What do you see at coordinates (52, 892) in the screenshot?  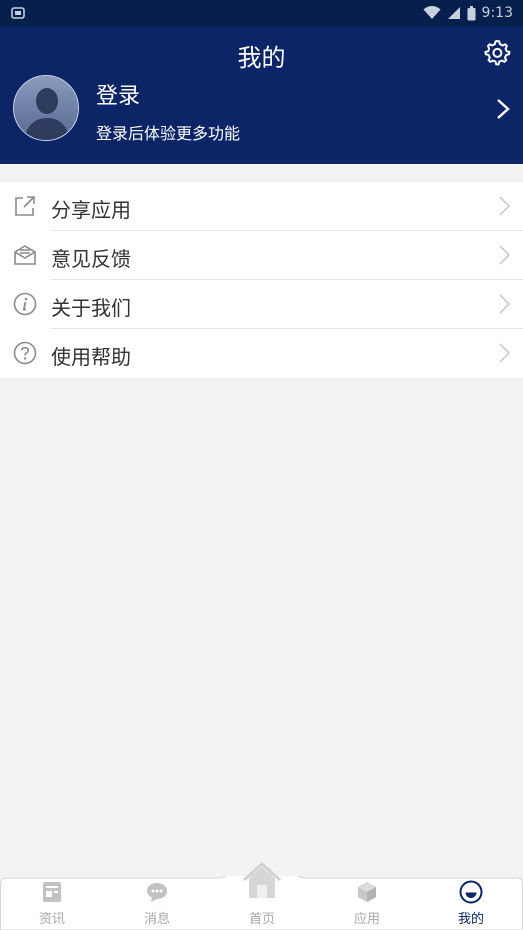 I see `news-icon` at bounding box center [52, 892].